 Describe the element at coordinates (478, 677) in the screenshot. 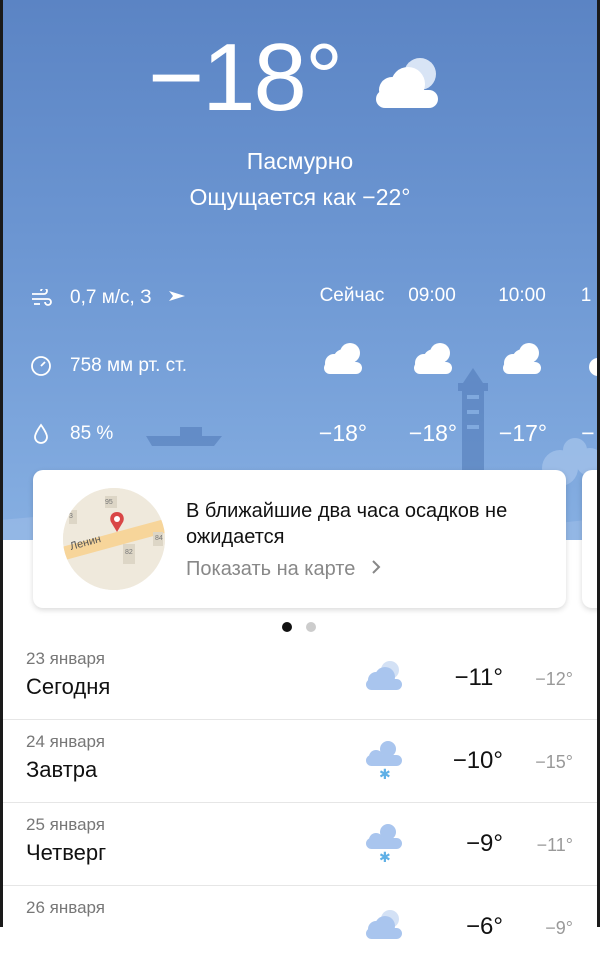

I see `forecast-high: −11°` at that location.